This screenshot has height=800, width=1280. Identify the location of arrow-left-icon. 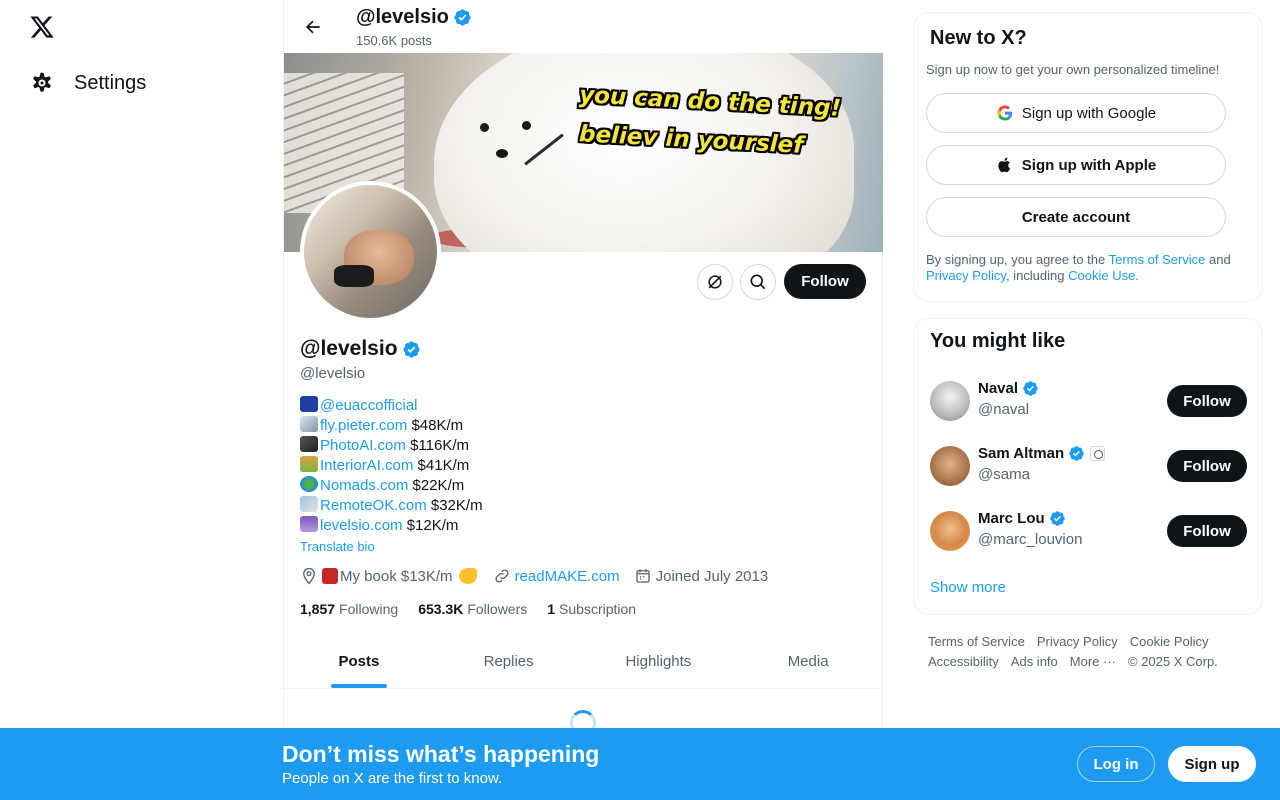
(312, 27).